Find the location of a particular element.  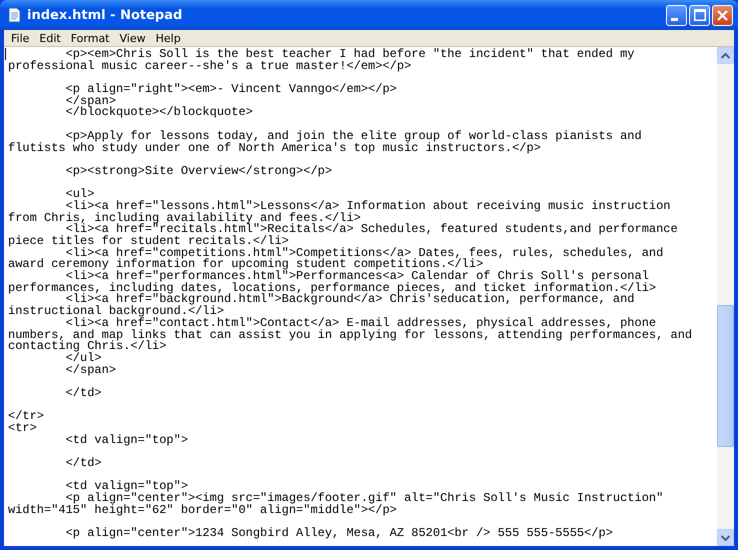

code-line: <p>Apply for lessons today, and join the elite group of world-class pianists and is located at coordinates (353, 136).